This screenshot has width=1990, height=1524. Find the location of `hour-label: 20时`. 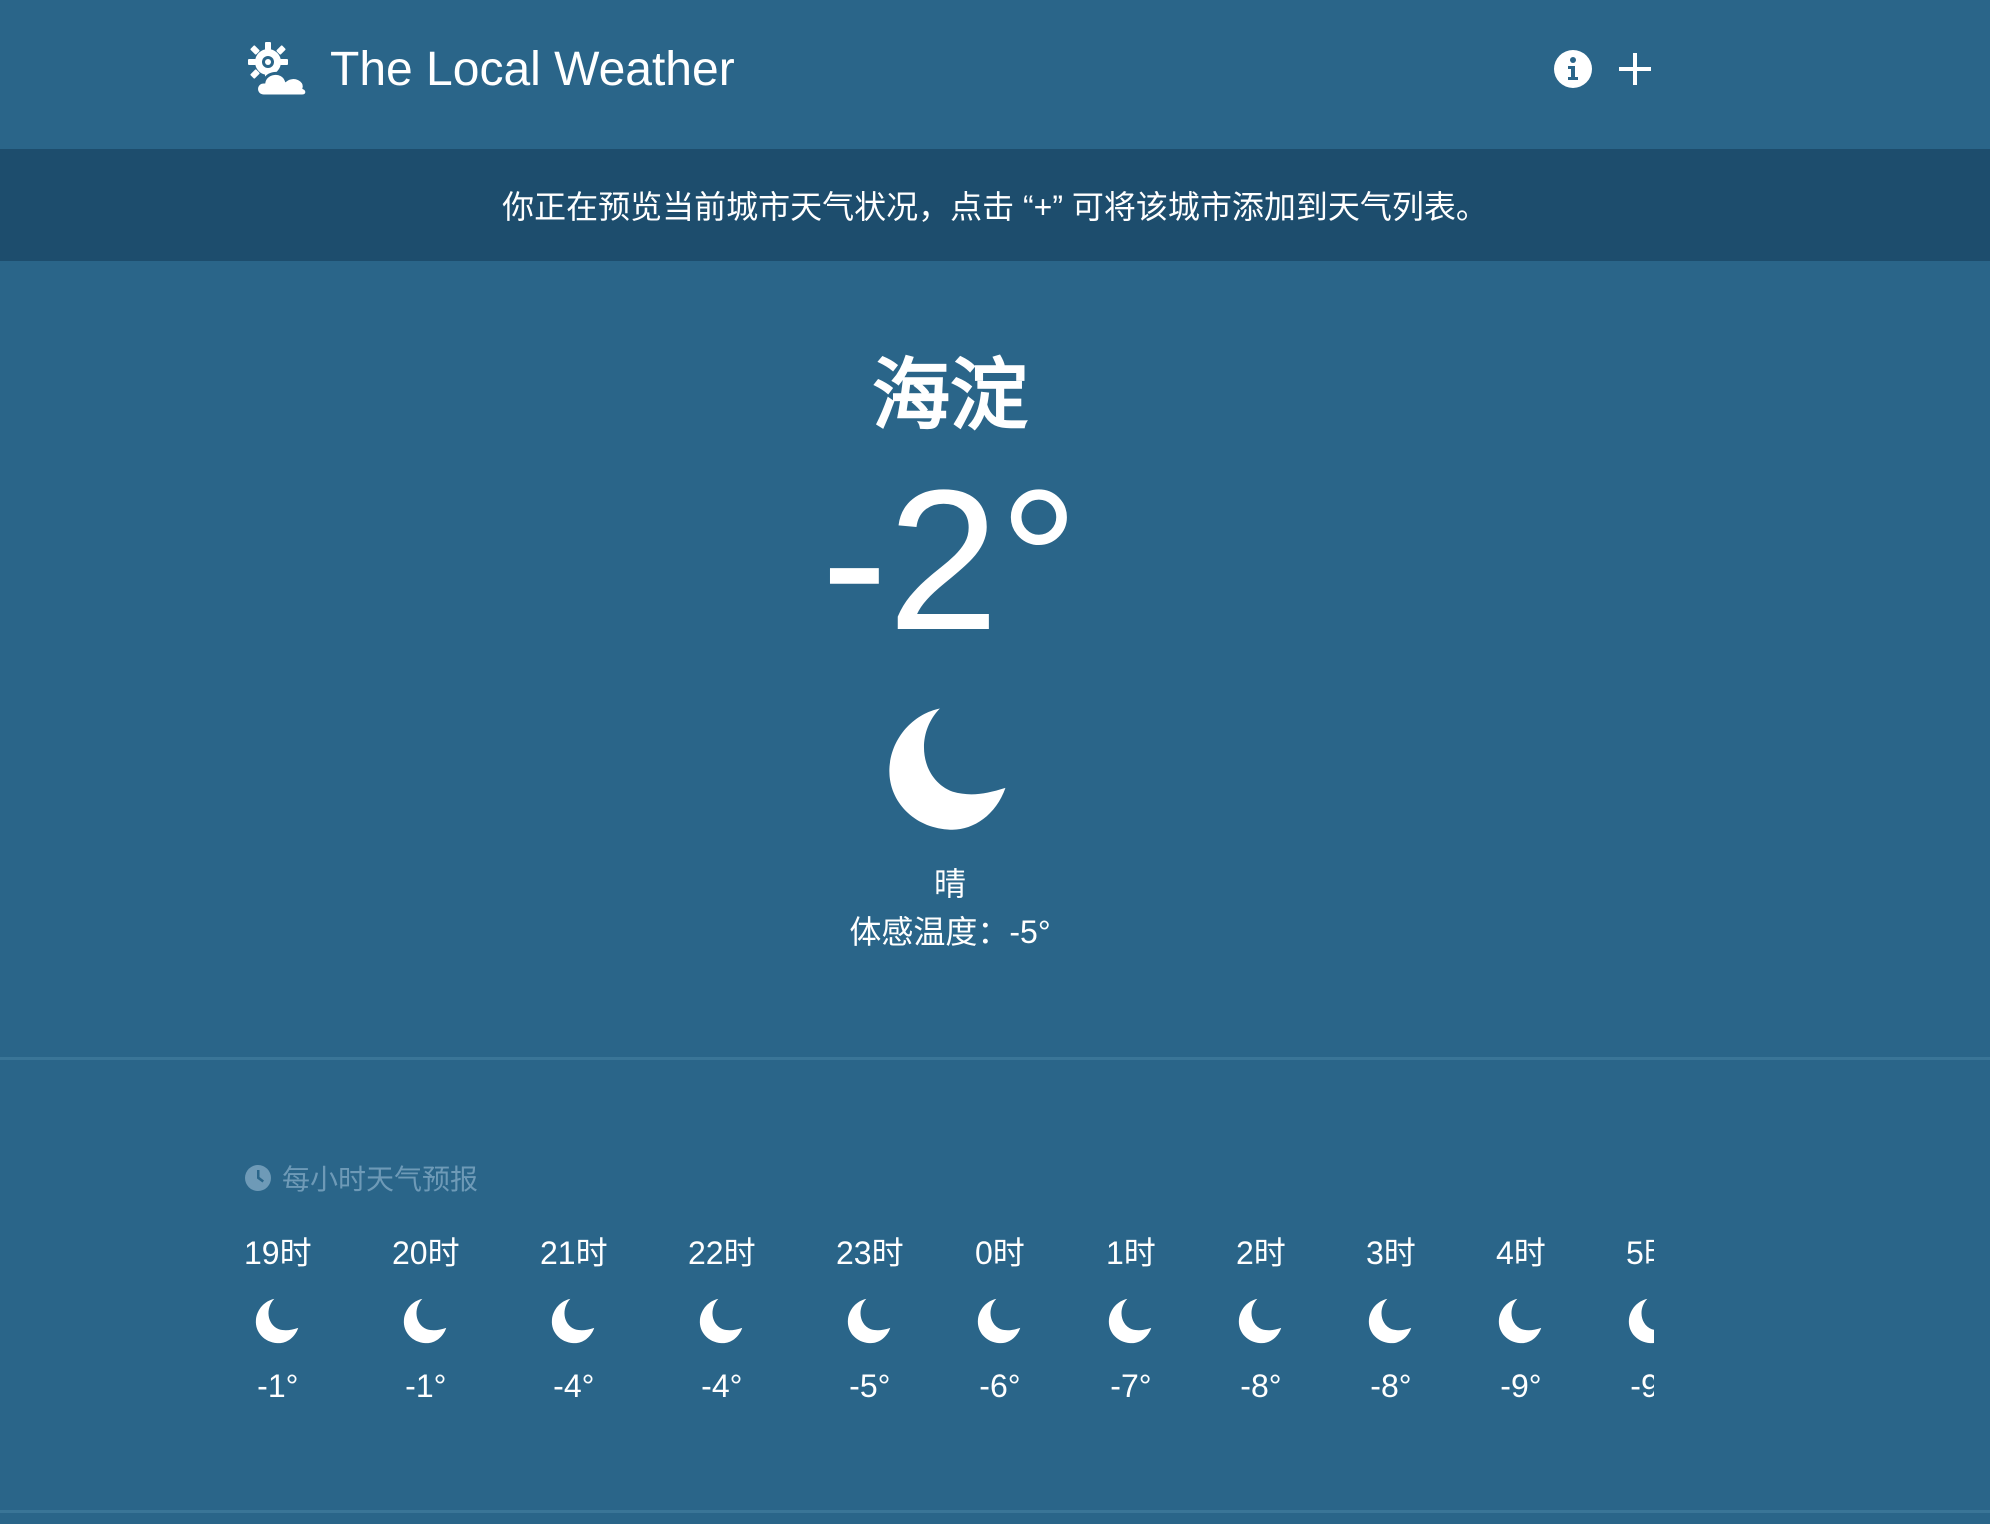

hour-label: 20时 is located at coordinates (426, 1253).